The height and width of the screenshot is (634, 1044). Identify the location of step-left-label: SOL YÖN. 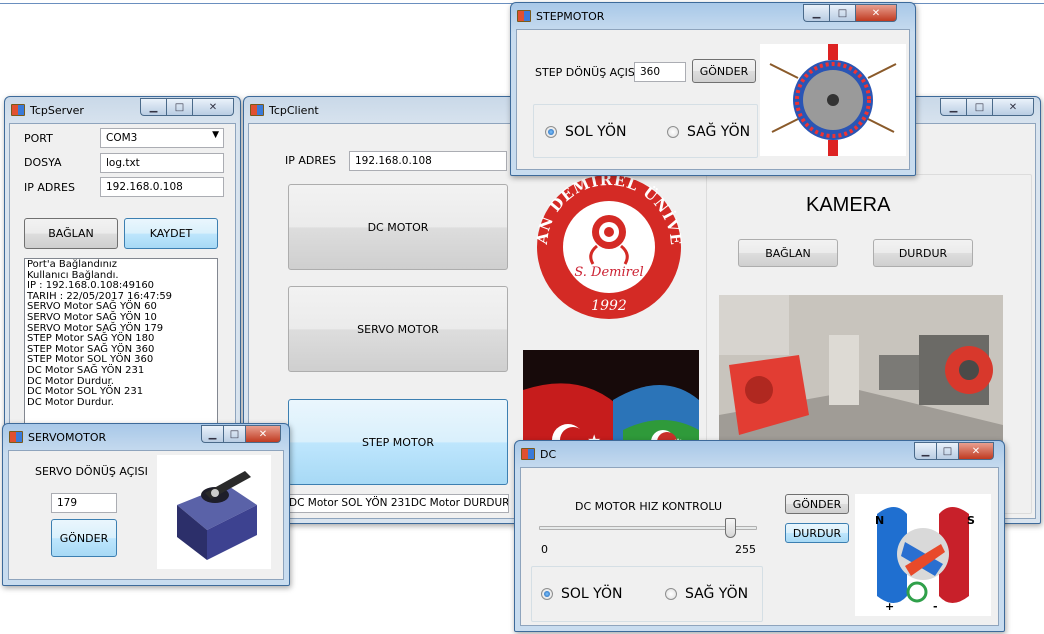
(596, 132).